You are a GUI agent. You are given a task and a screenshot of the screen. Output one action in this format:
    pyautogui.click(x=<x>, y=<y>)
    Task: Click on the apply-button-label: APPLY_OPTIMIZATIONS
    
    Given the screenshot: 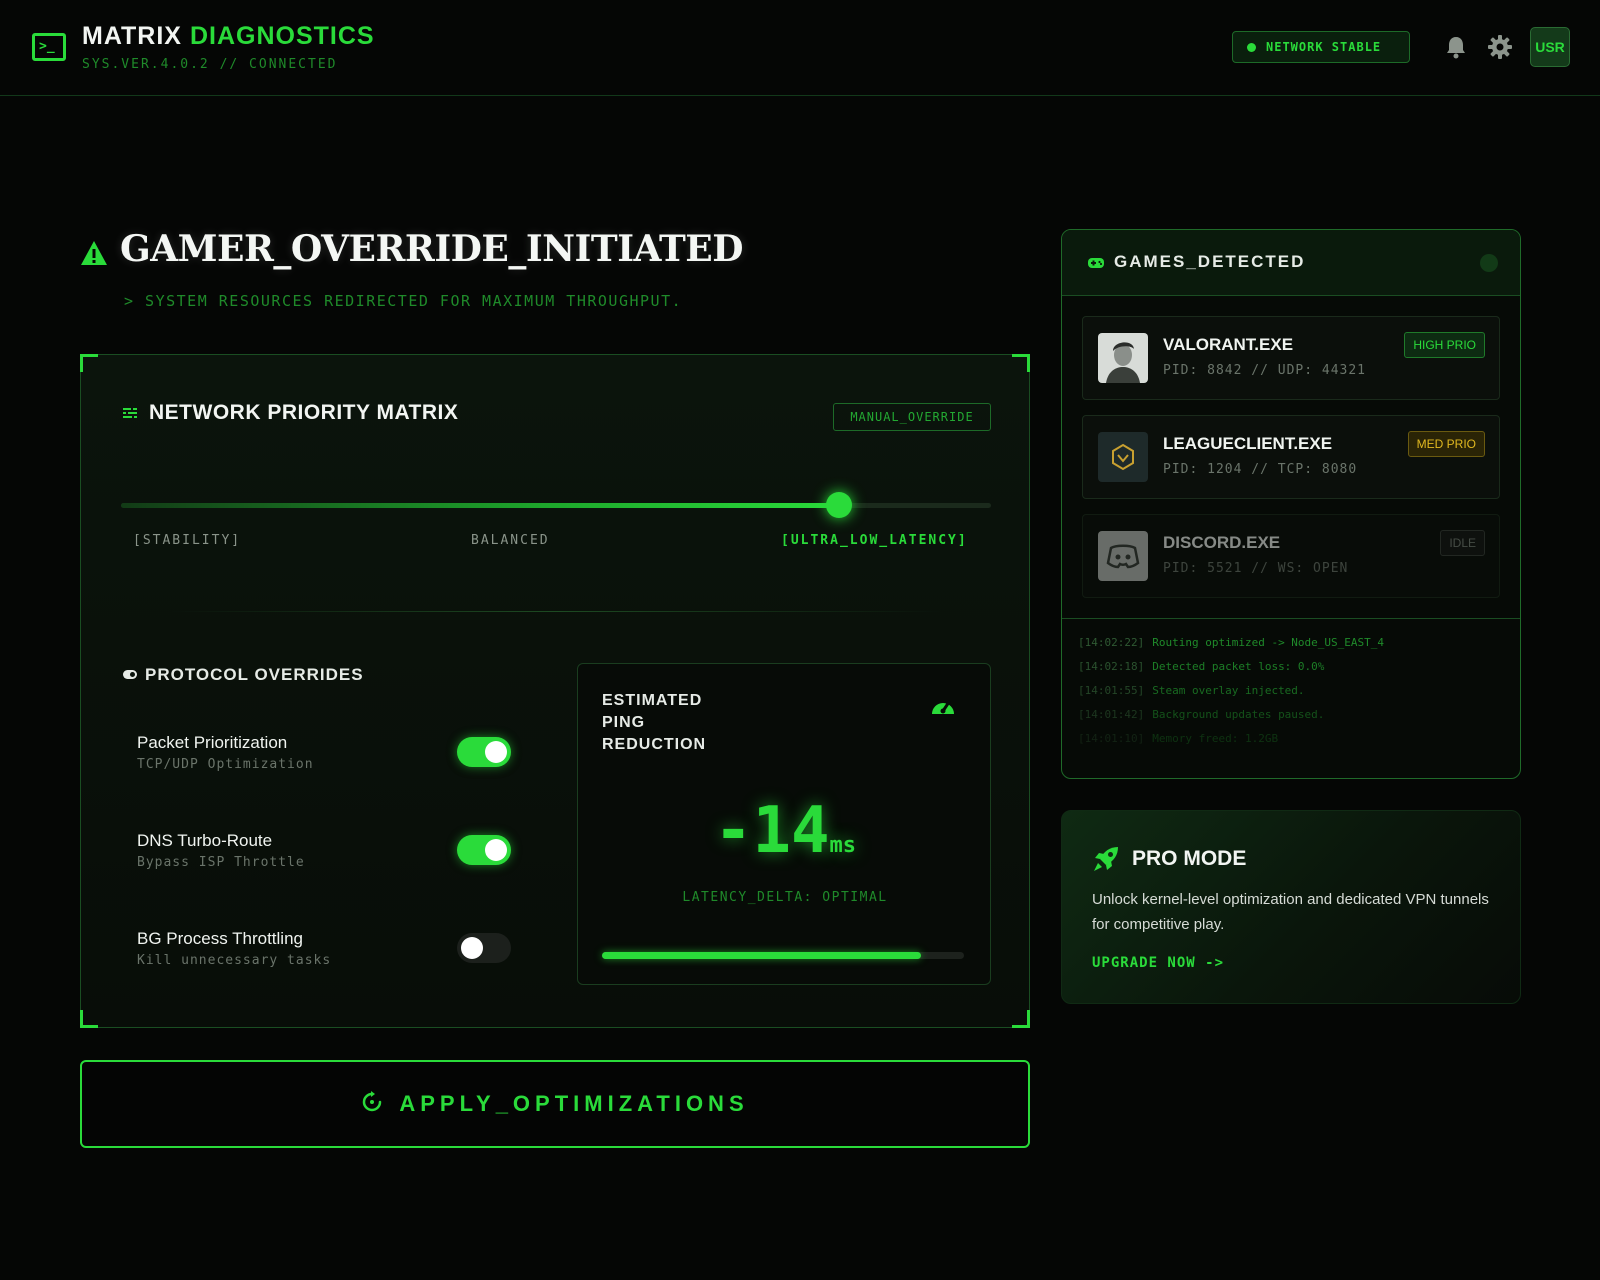 What is the action you would take?
    pyautogui.click(x=574, y=1103)
    